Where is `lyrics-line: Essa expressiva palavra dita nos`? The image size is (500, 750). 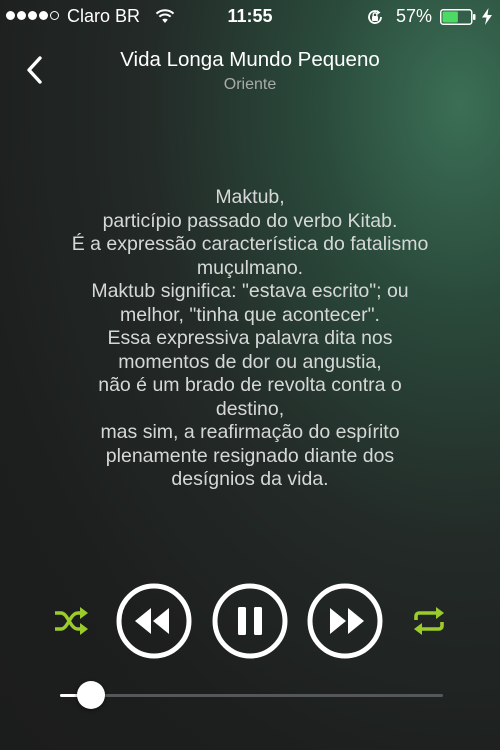
lyrics-line: Essa expressiva palavra dita nos is located at coordinates (250, 338).